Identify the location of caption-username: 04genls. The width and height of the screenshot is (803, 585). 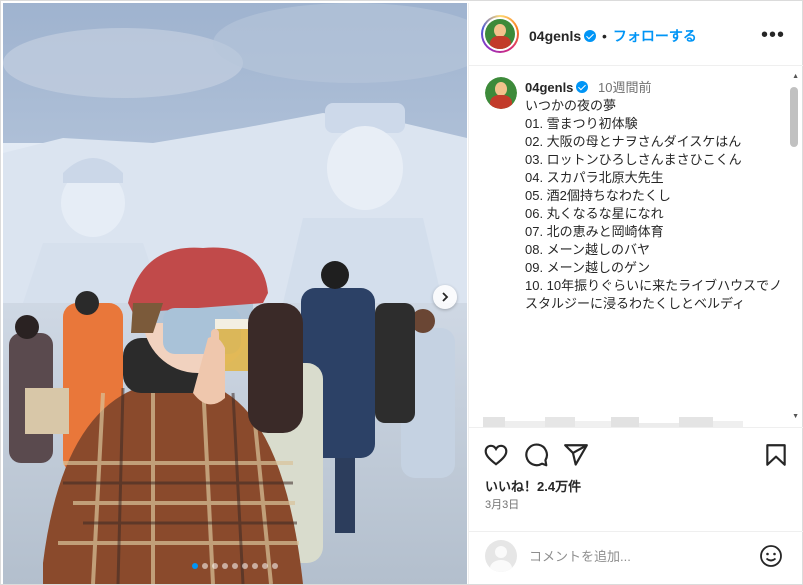
(549, 87).